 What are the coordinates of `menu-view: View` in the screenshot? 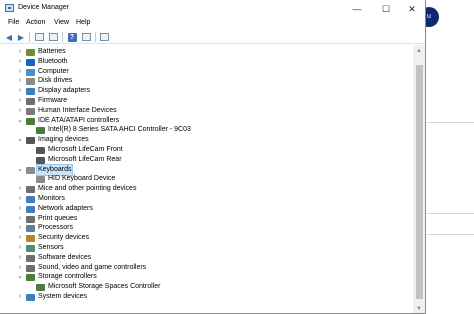 It's located at (61, 22).